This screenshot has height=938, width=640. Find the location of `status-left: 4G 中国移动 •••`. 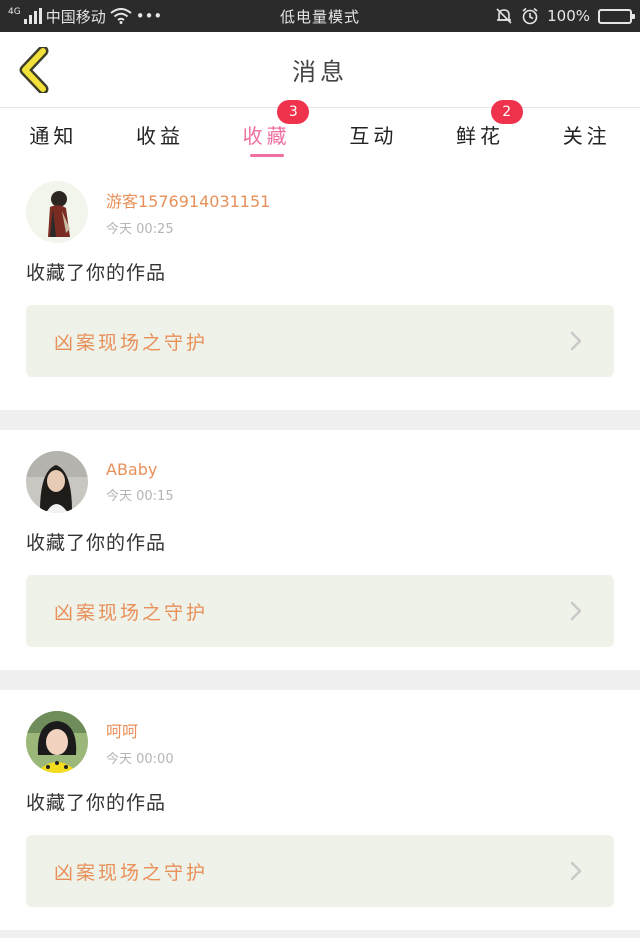

status-left: 4G 中国移动 ••• is located at coordinates (85, 16).